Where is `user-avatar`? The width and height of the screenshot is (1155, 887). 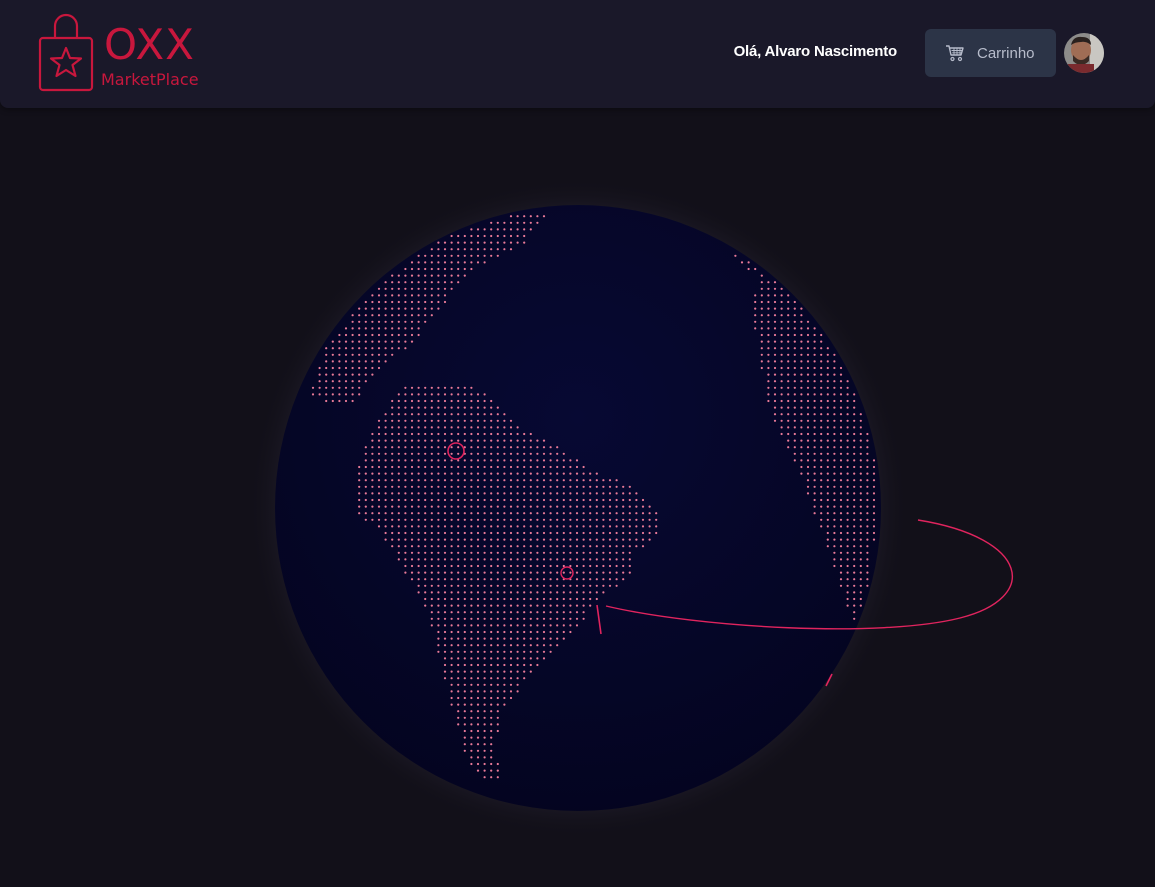 user-avatar is located at coordinates (1084, 53).